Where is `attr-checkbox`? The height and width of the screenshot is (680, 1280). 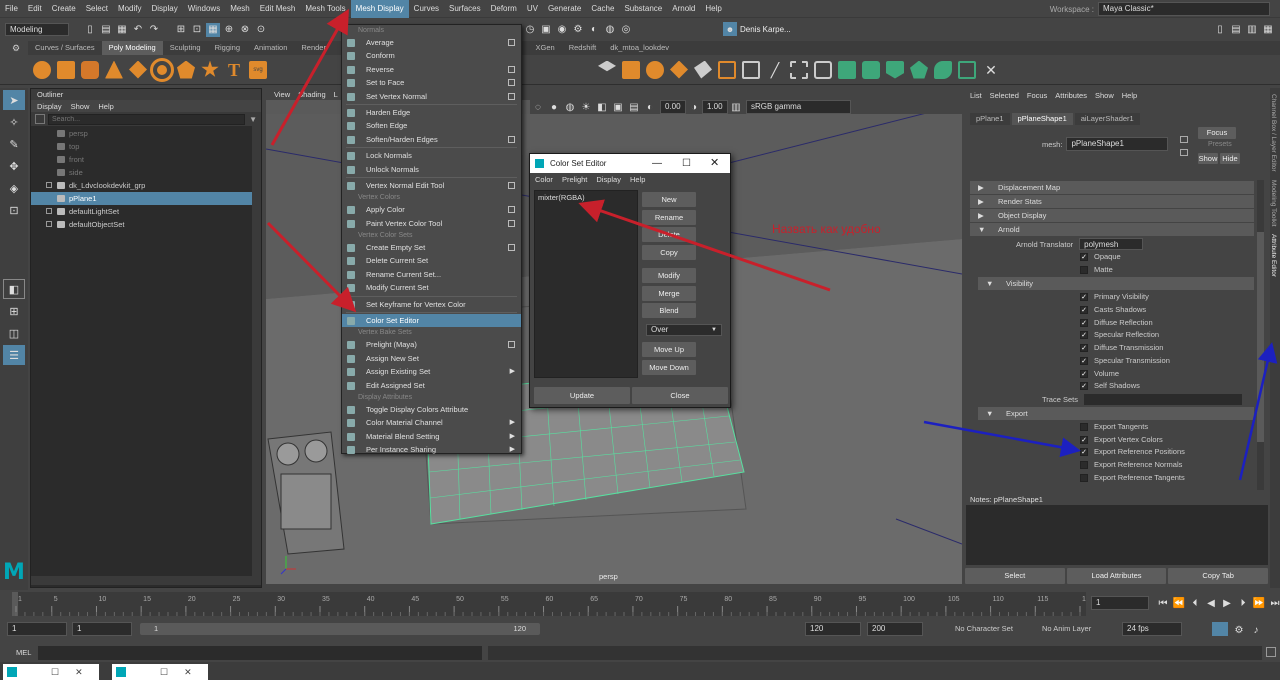
attr-checkbox is located at coordinates (1084, 464).